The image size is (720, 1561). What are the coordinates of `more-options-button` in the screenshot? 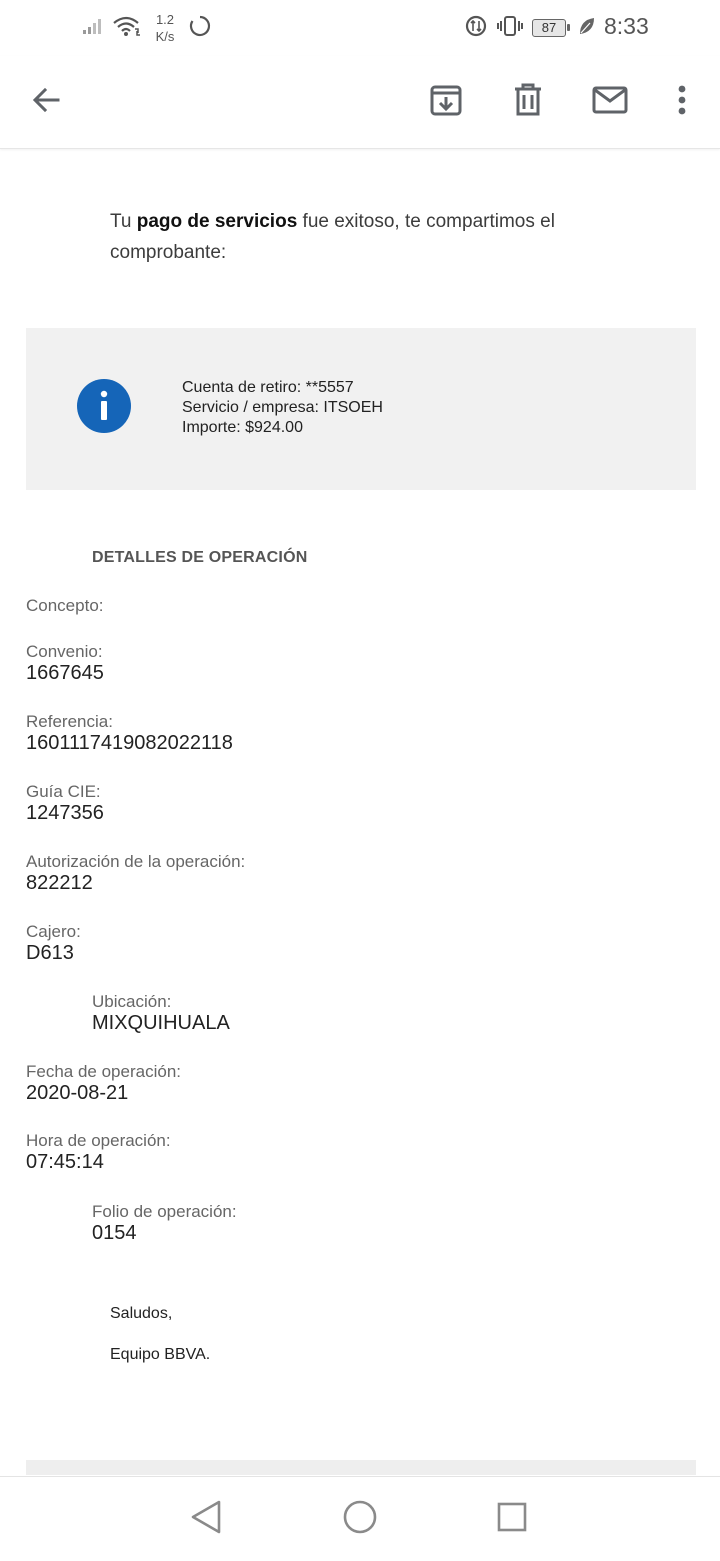 It's located at (682, 102).